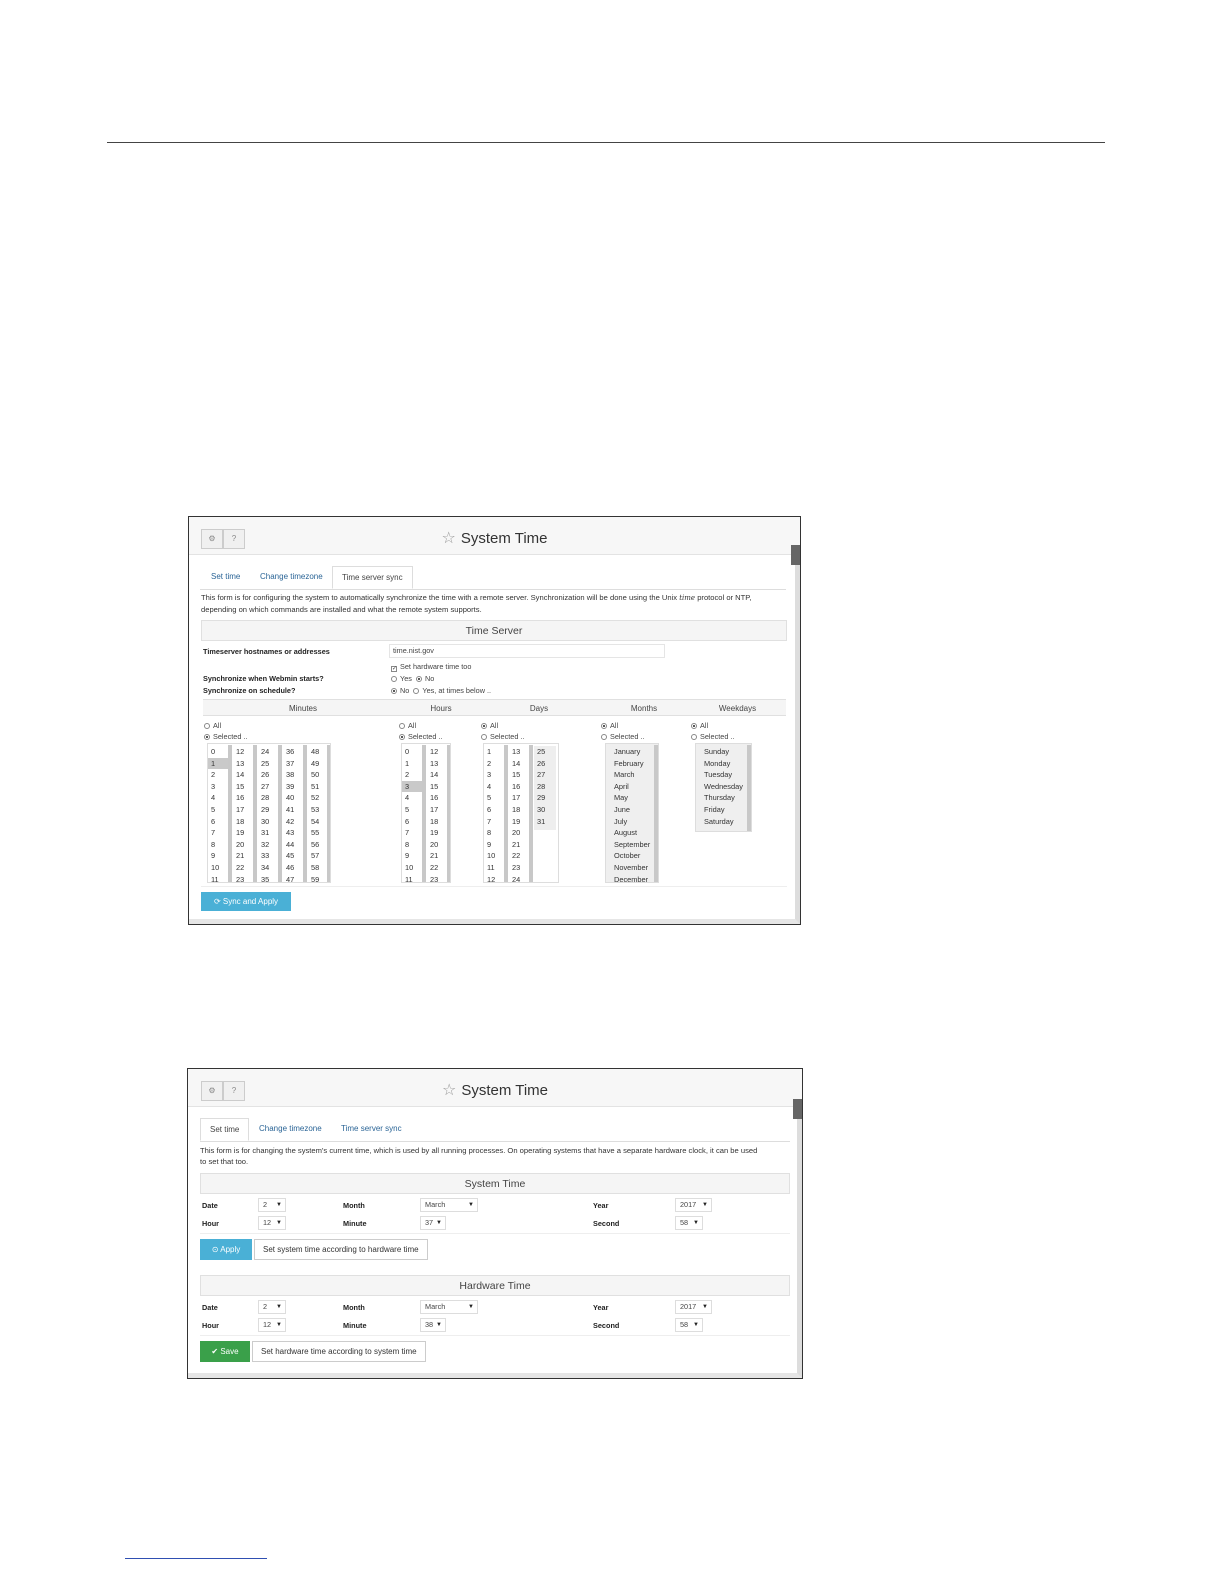 The height and width of the screenshot is (1584, 1224). I want to click on days-selected-radio, so click(484, 737).